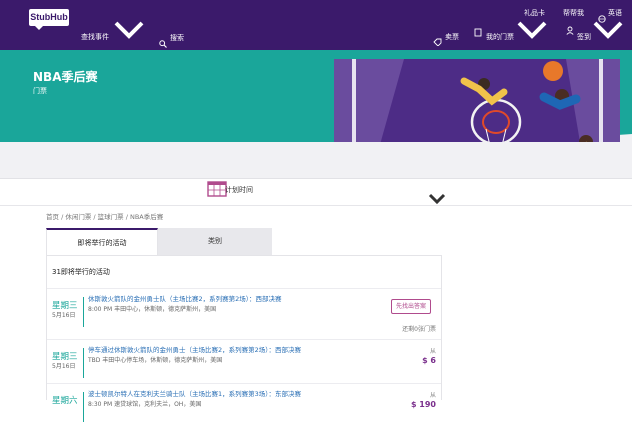  What do you see at coordinates (584, 37) in the screenshot?
I see `signin-link: 签到` at bounding box center [584, 37].